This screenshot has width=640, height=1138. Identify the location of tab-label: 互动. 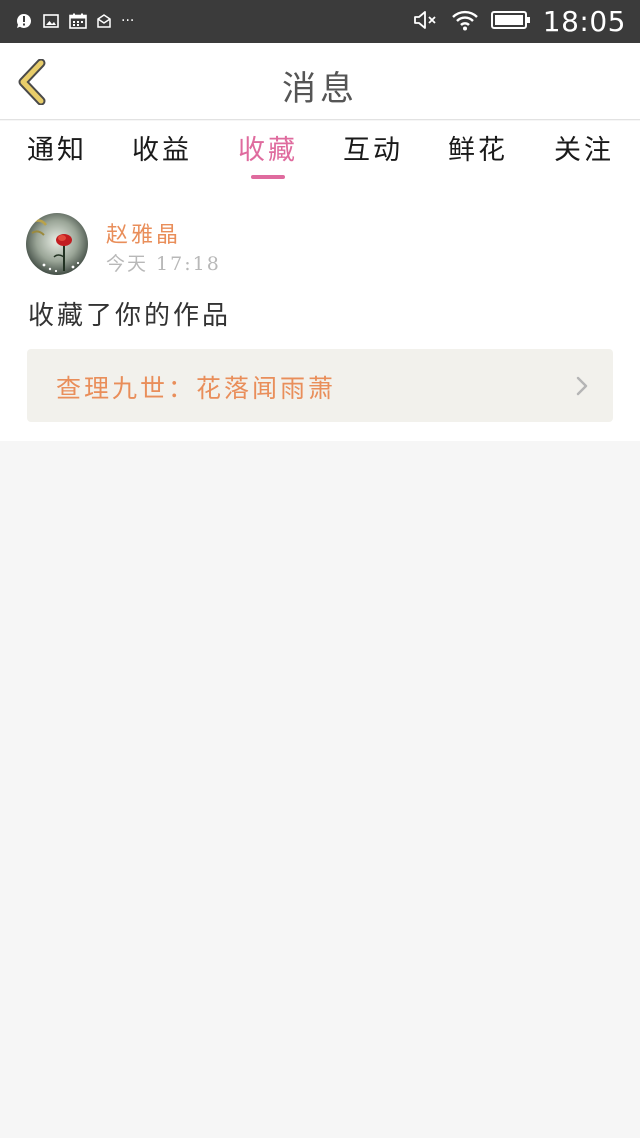
(373, 150).